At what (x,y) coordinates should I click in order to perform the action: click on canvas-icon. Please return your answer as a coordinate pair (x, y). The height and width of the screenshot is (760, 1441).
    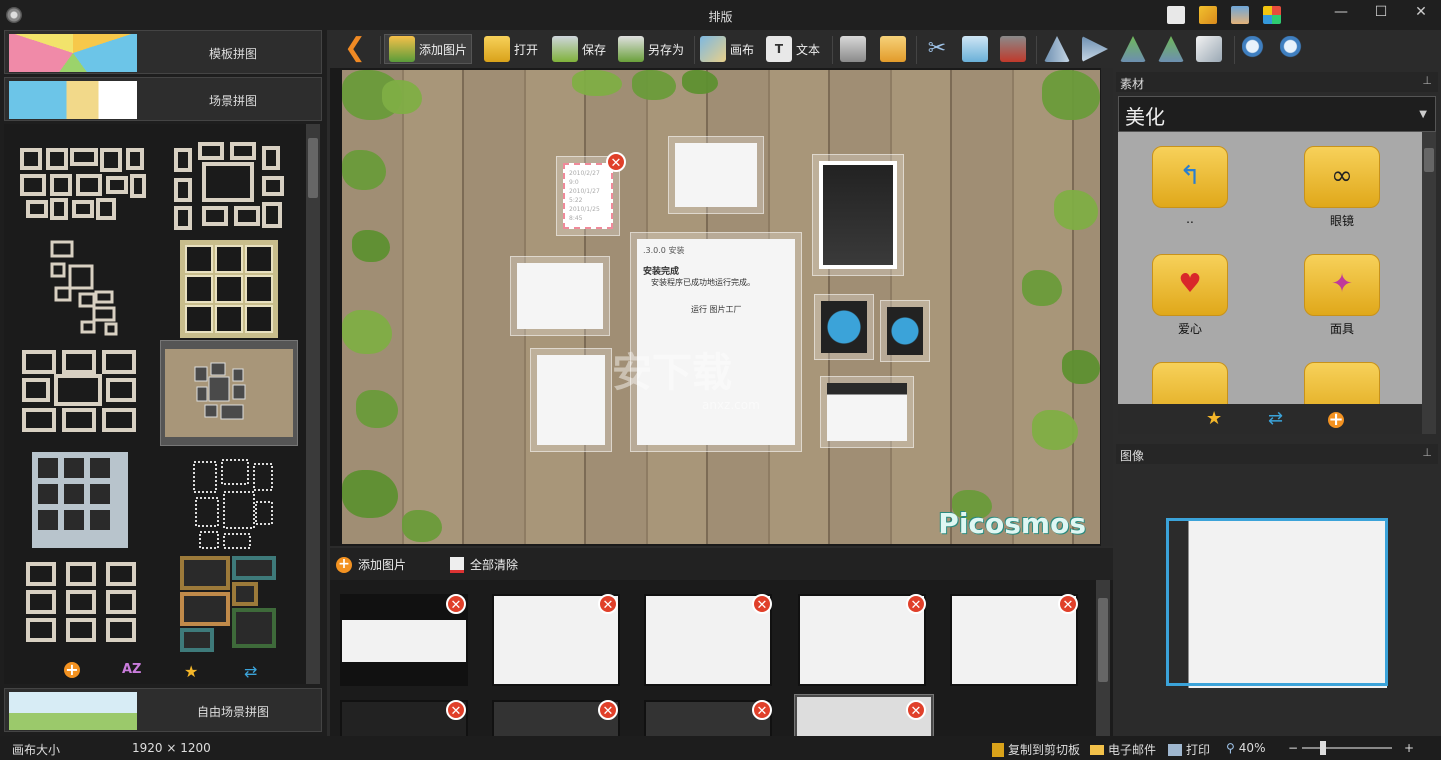
    Looking at the image, I should click on (713, 49).